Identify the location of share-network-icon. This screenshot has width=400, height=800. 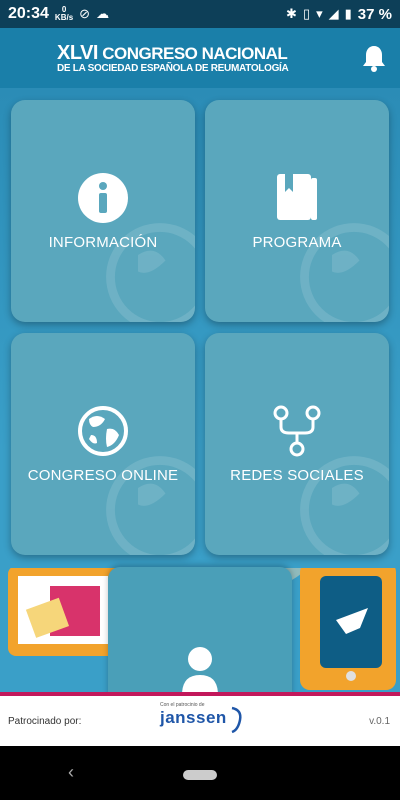
(297, 430).